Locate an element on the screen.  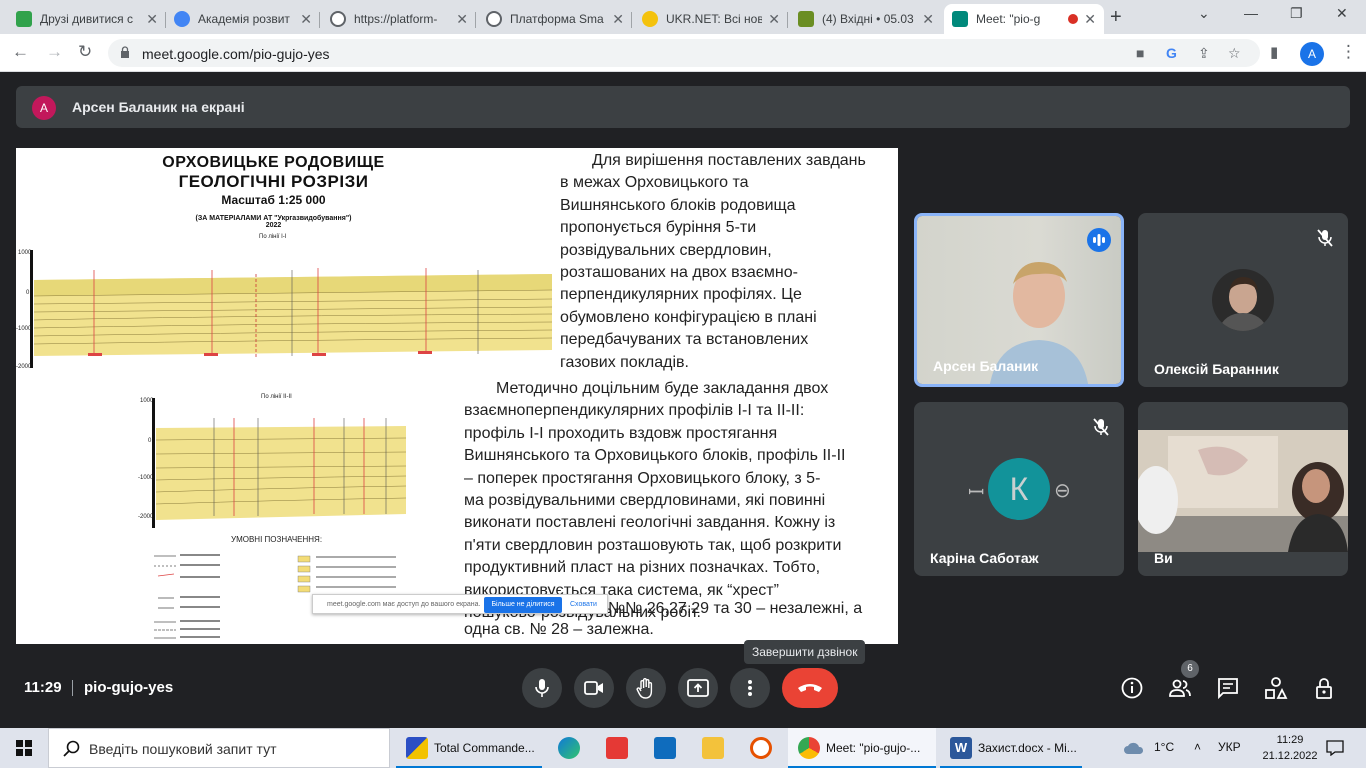
participant-tile-arsen: Арсен Баланик is located at coordinates (1019, 300).